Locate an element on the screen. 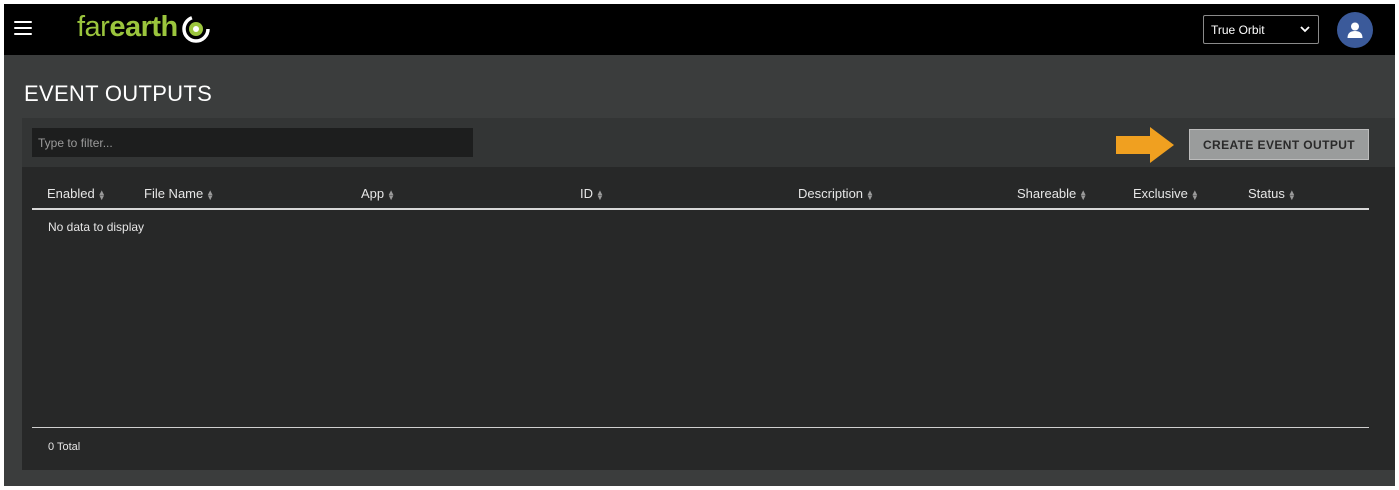  logo-text-bold: earth is located at coordinates (143, 26).